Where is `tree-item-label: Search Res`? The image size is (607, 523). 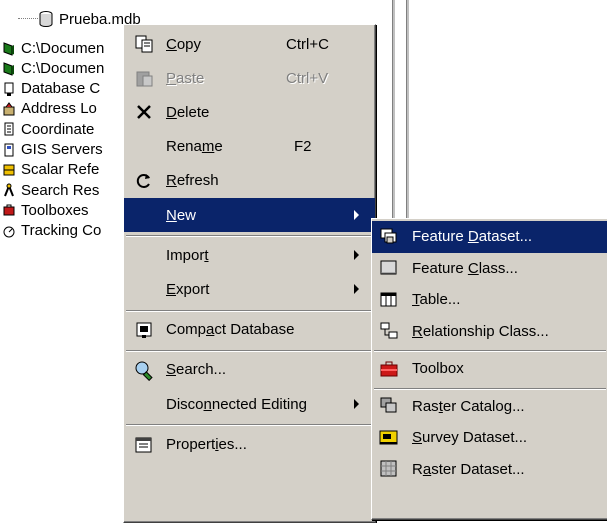 tree-item-label: Search Res is located at coordinates (60, 190).